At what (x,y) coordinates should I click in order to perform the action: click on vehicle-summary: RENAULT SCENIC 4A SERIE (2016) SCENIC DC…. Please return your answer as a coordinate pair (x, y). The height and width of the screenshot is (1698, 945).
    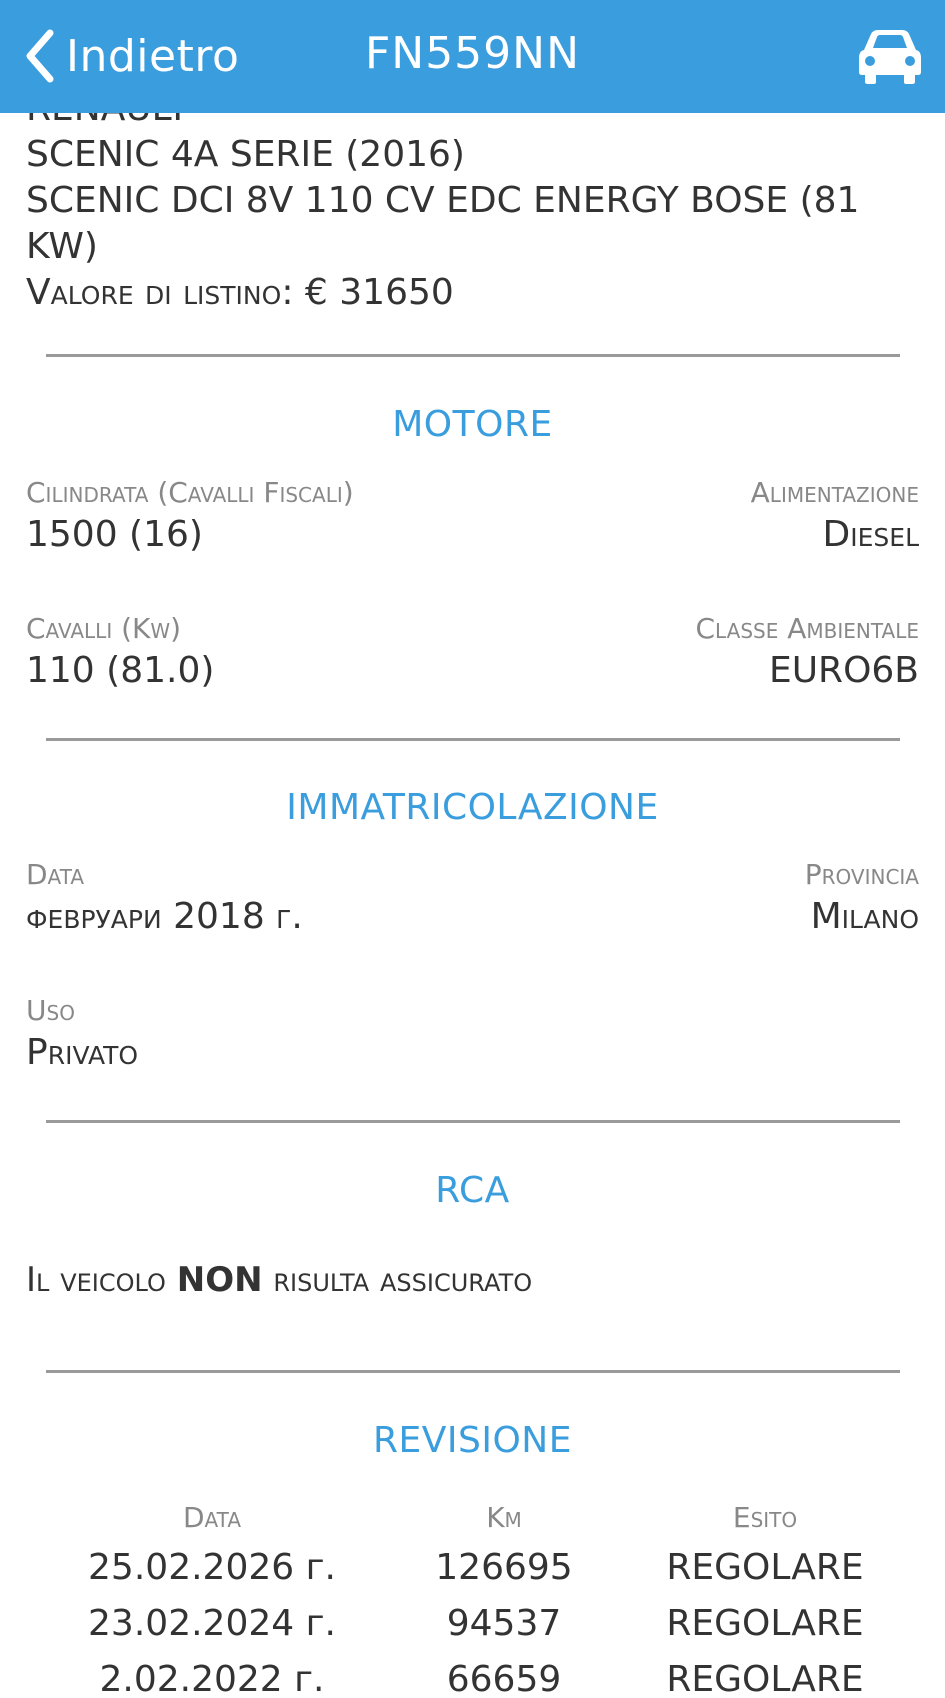
    Looking at the image, I should click on (466, 201).